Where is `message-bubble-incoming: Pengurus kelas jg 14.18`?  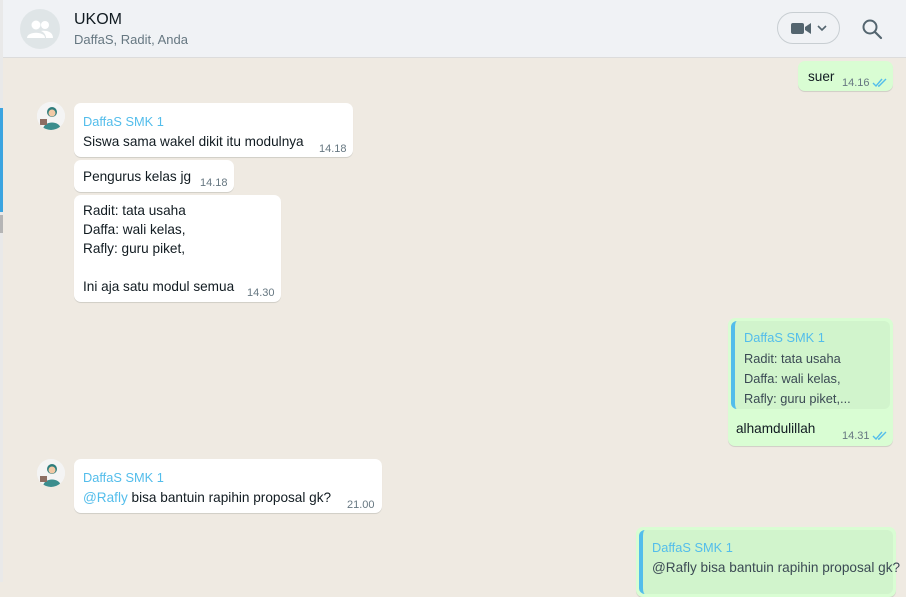
message-bubble-incoming: Pengurus kelas jg 14.18 is located at coordinates (154, 176).